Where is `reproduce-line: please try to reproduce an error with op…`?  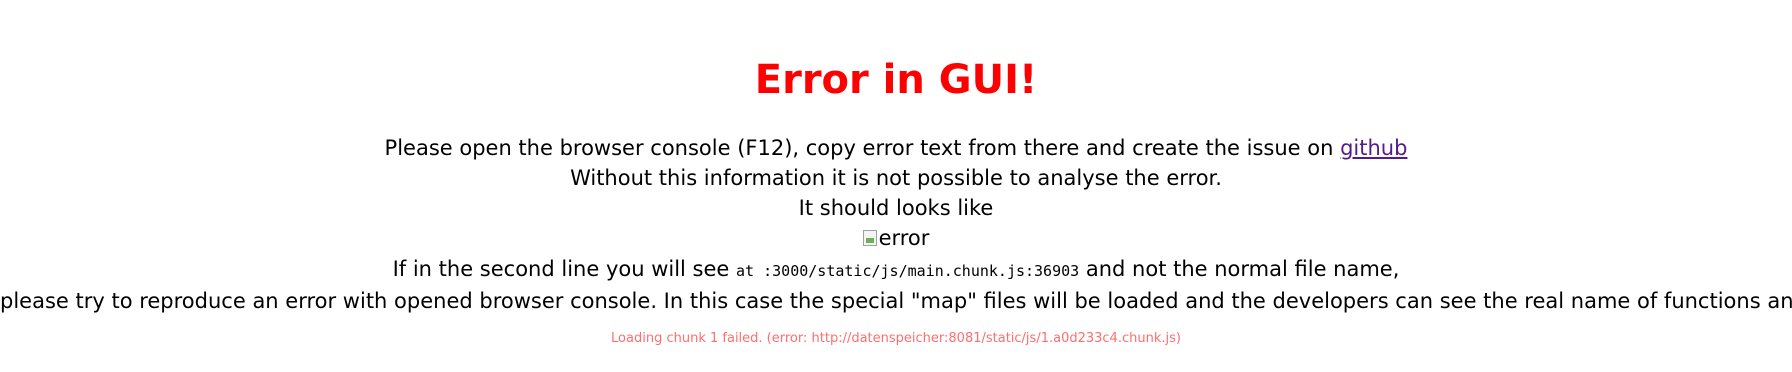 reproduce-line: please try to reproduce an error with op… is located at coordinates (896, 301).